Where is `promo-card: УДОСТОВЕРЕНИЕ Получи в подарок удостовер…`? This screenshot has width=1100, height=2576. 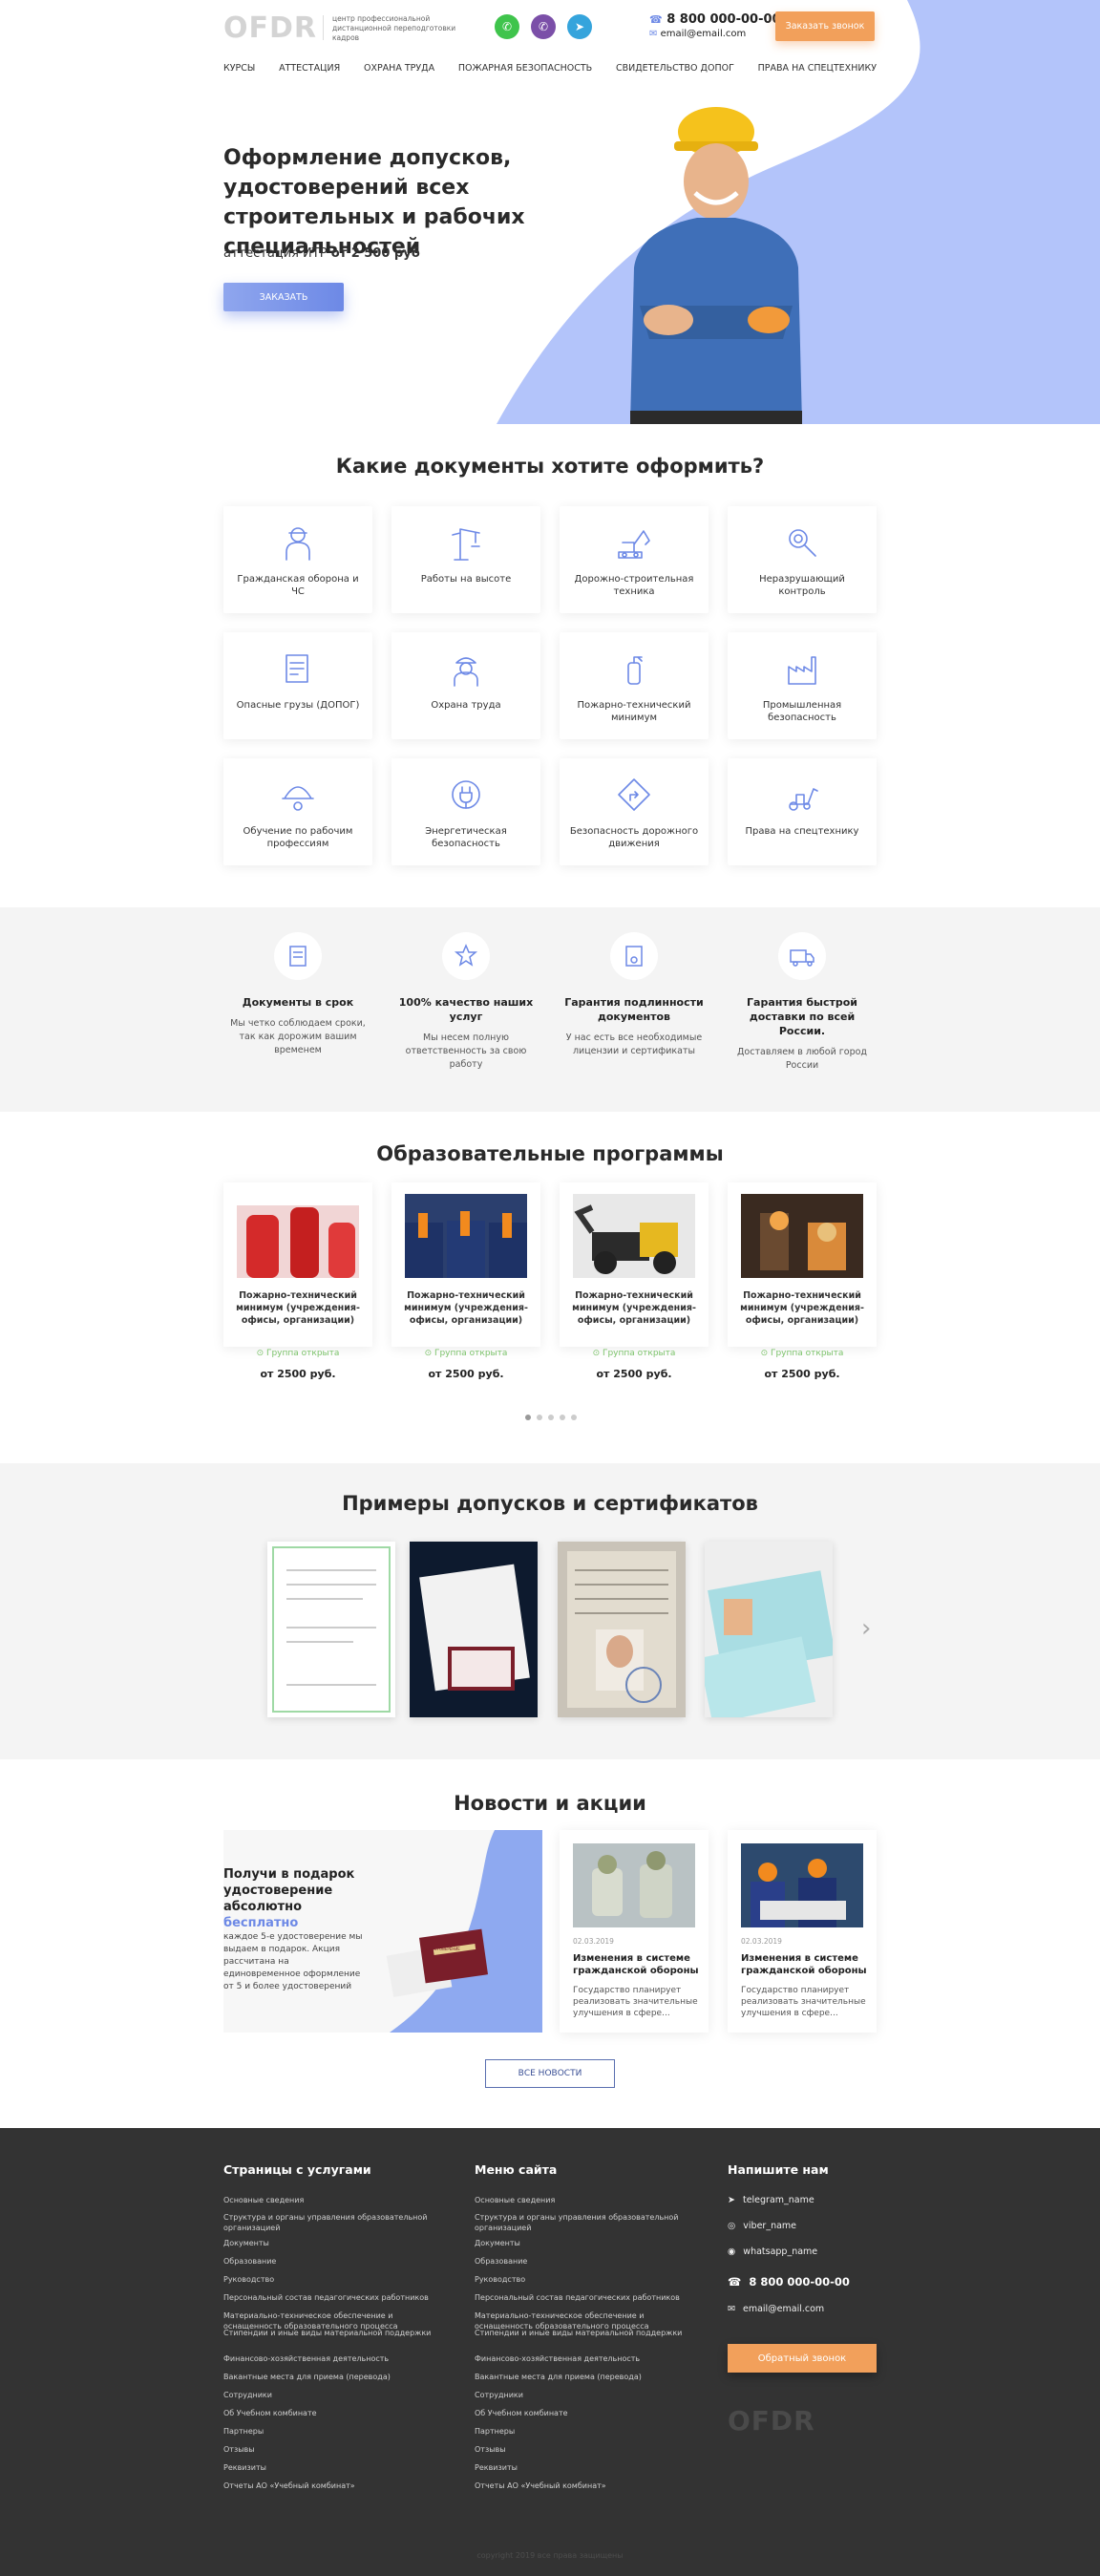 promo-card: УДОСТОВЕРЕНИЕ Получи в подарок удостовер… is located at coordinates (383, 1931).